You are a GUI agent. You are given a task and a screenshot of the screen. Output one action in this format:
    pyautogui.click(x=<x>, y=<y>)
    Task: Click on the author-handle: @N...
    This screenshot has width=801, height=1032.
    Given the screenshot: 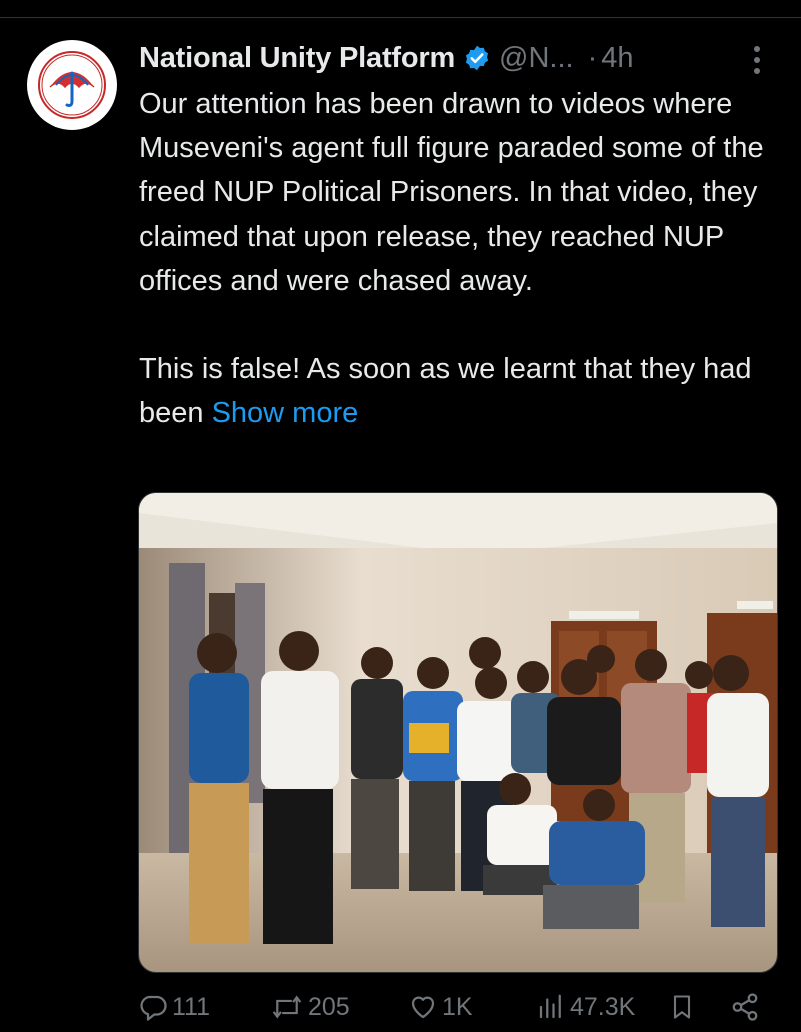 What is the action you would take?
    pyautogui.click(x=536, y=58)
    